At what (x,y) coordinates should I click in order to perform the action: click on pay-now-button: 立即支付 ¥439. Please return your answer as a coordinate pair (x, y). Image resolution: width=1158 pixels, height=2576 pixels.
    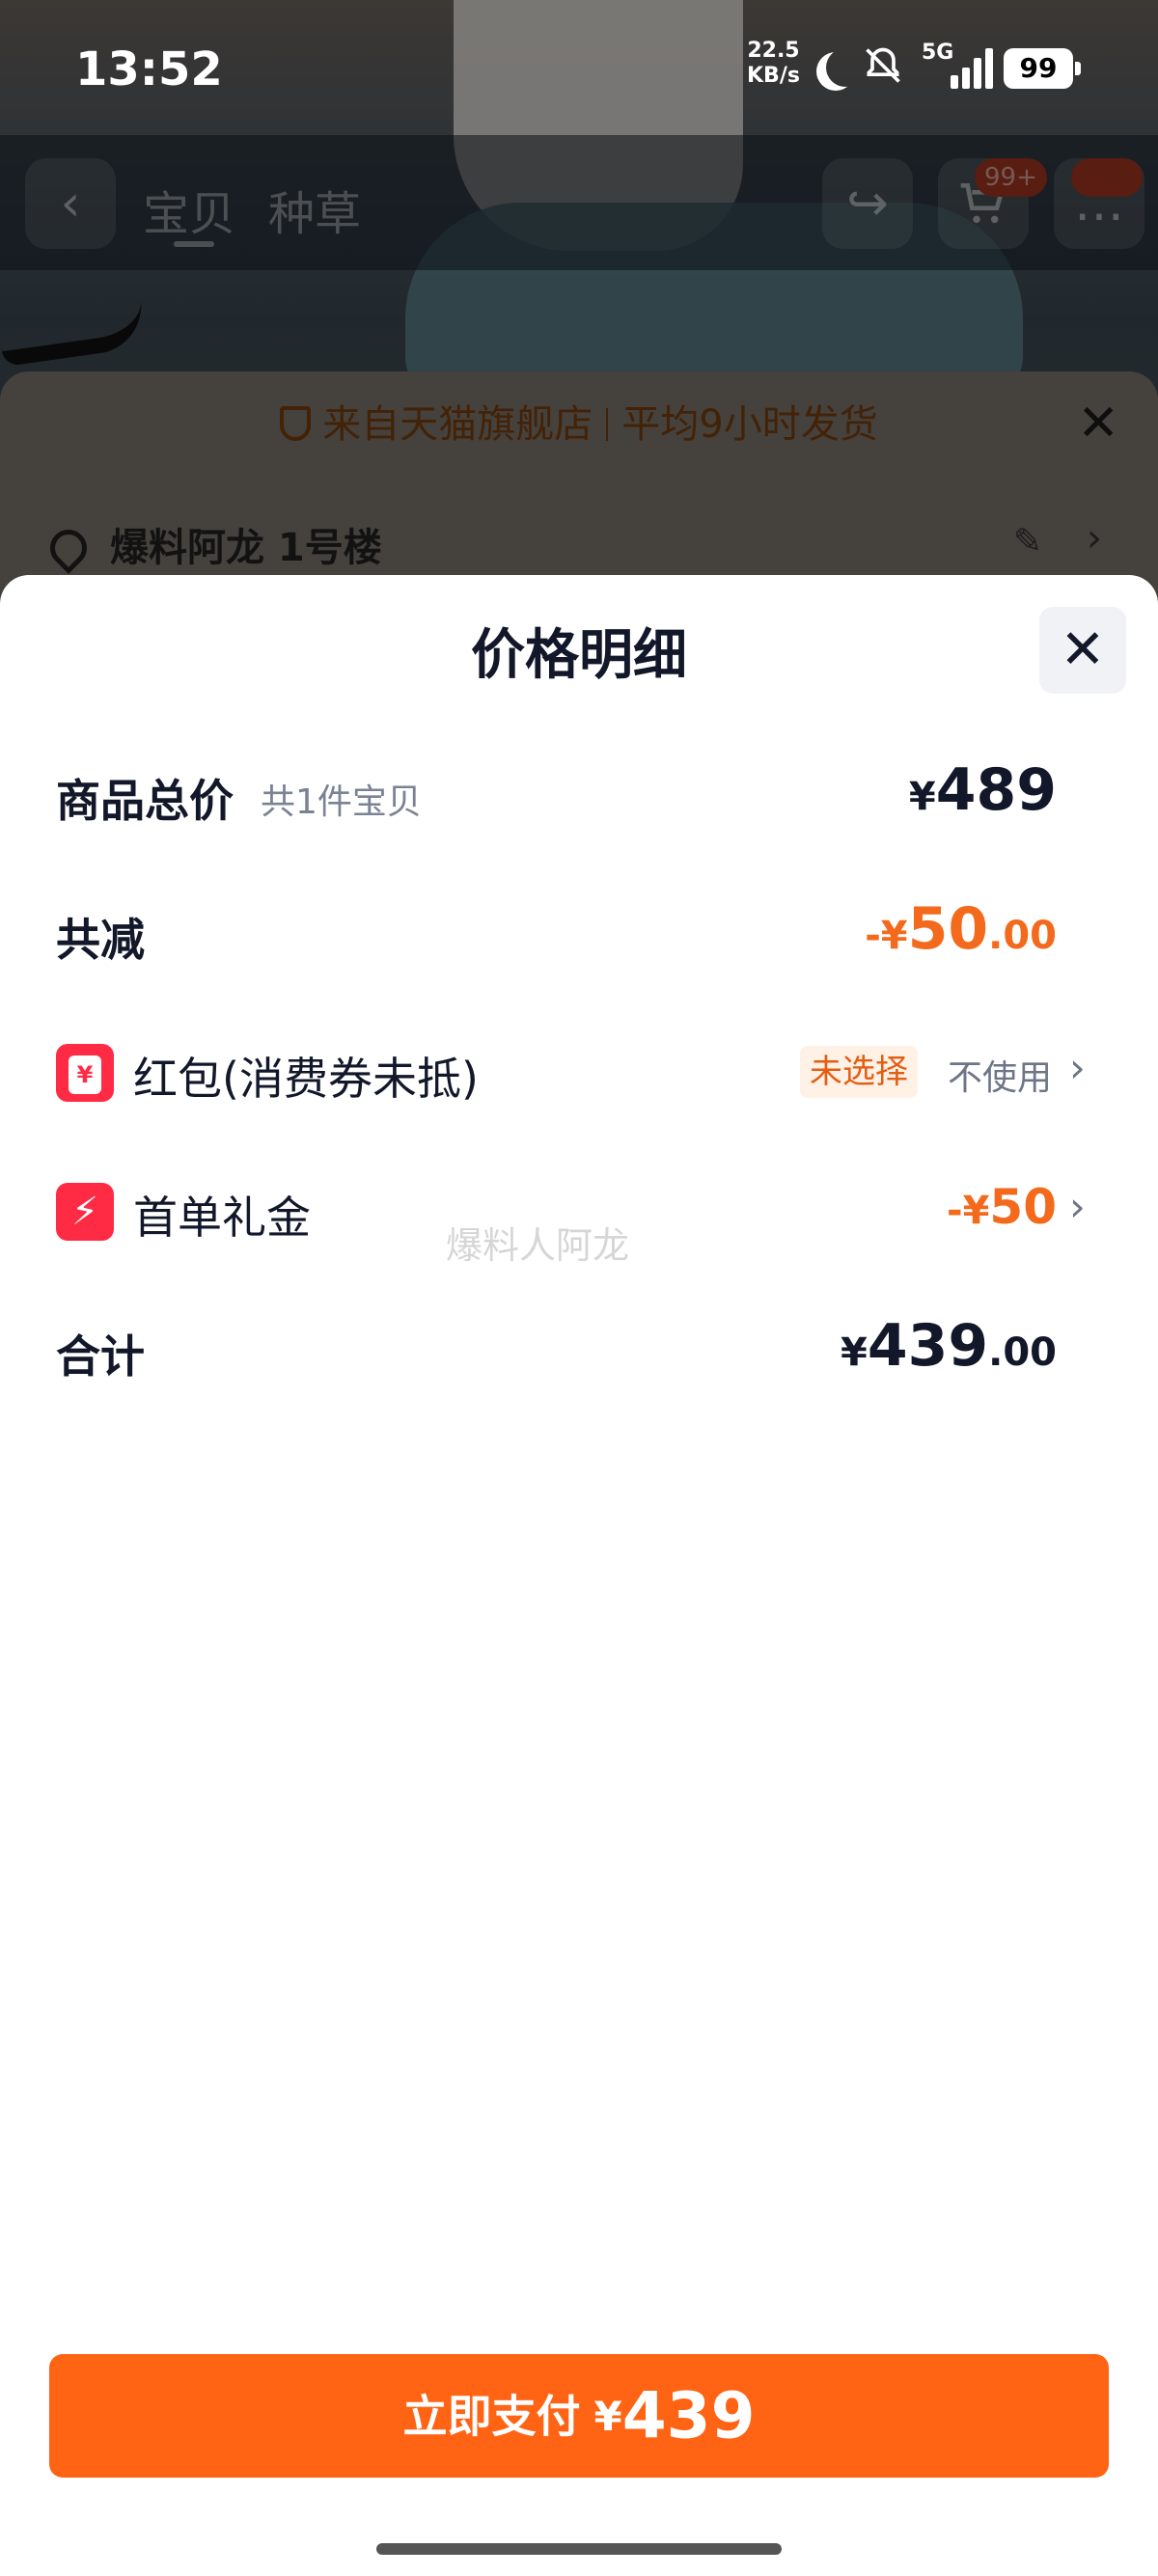
    Looking at the image, I should click on (579, 2416).